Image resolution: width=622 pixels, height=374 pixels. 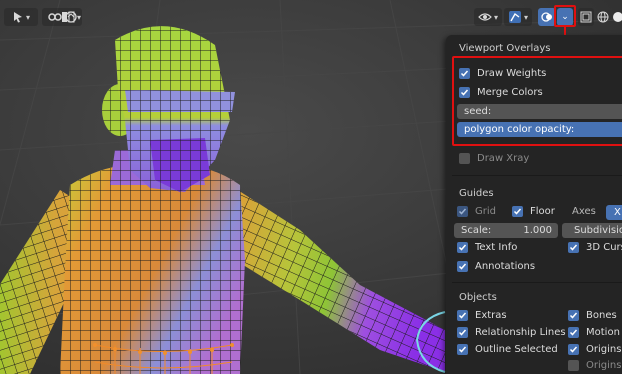 I want to click on visibility-button: ▾, so click(x=488, y=17).